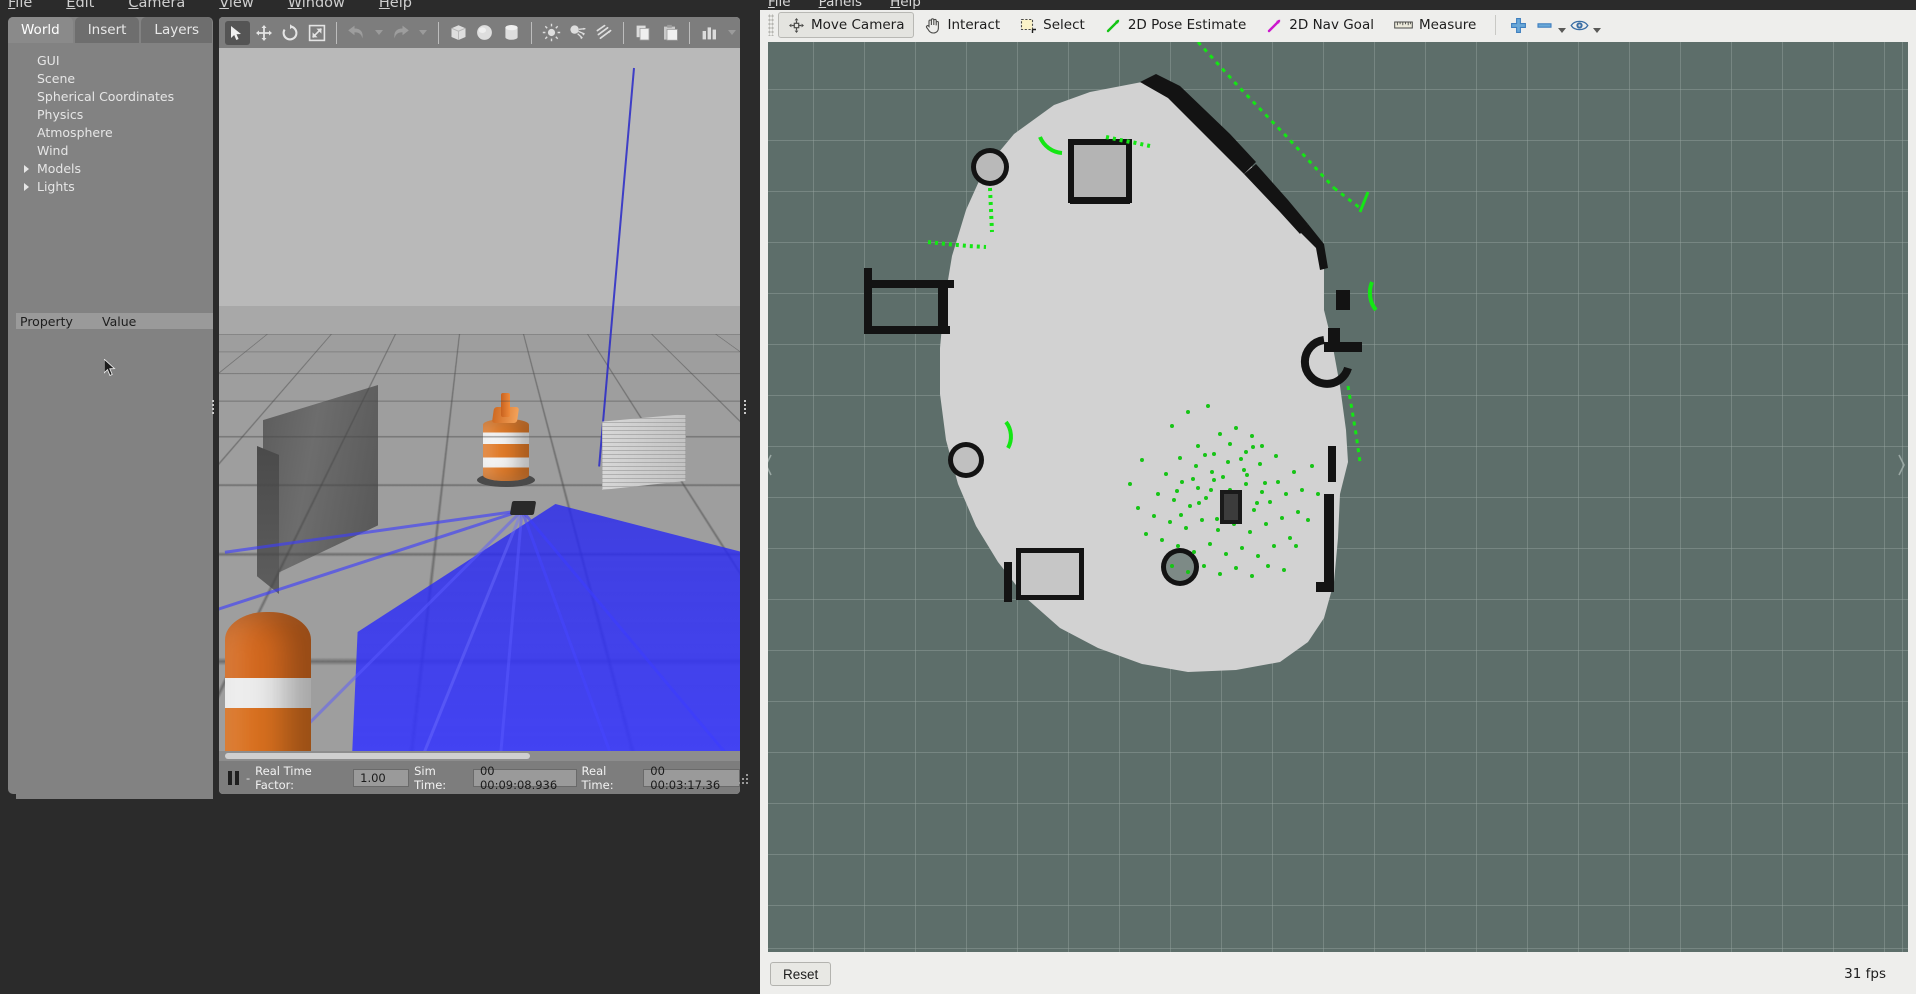 The width and height of the screenshot is (1916, 994). Describe the element at coordinates (1331, 25) in the screenshot. I see `tool-label: 2D Nav Goal` at that location.